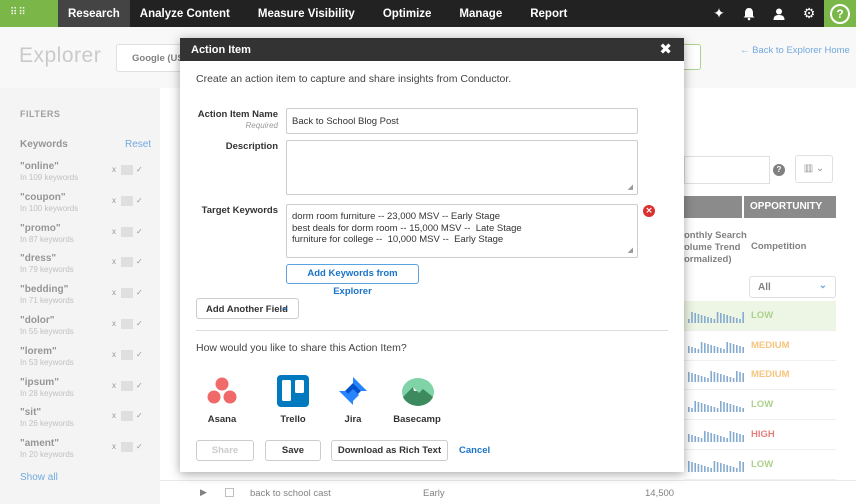 This screenshot has width=856, height=504. Describe the element at coordinates (649, 211) in the screenshot. I see `remove-keywords-icon: ×` at that location.